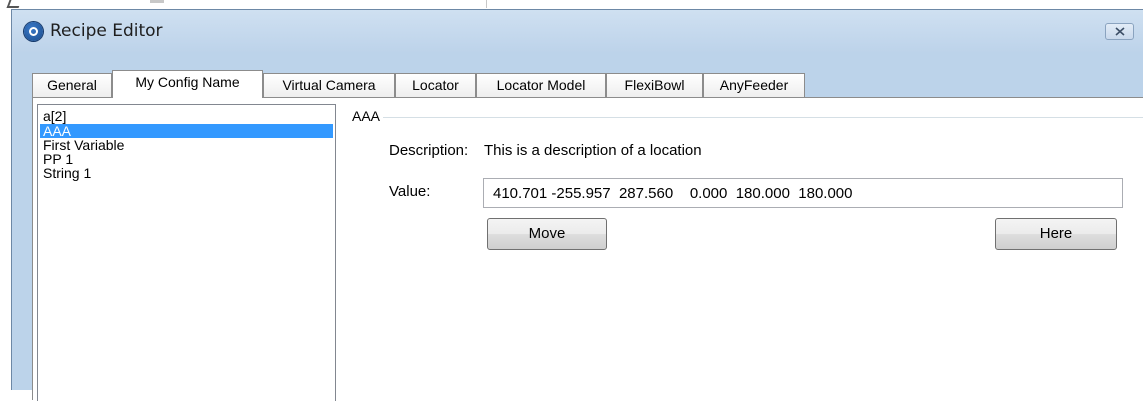 The width and height of the screenshot is (1143, 401). What do you see at coordinates (186, 131) in the screenshot?
I see `list-item: AAA` at bounding box center [186, 131].